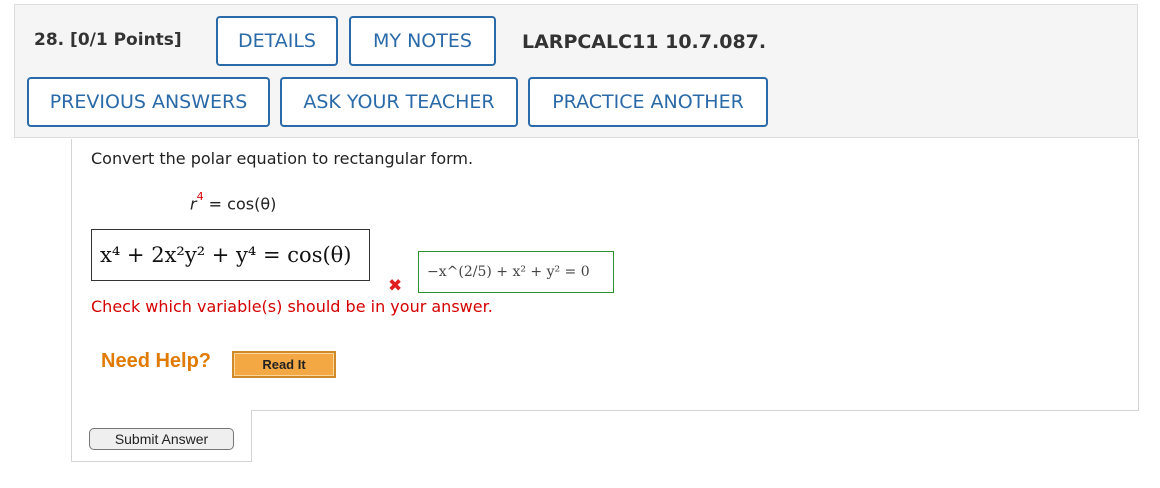  Describe the element at coordinates (277, 41) in the screenshot. I see `details-button: DETAILS` at that location.